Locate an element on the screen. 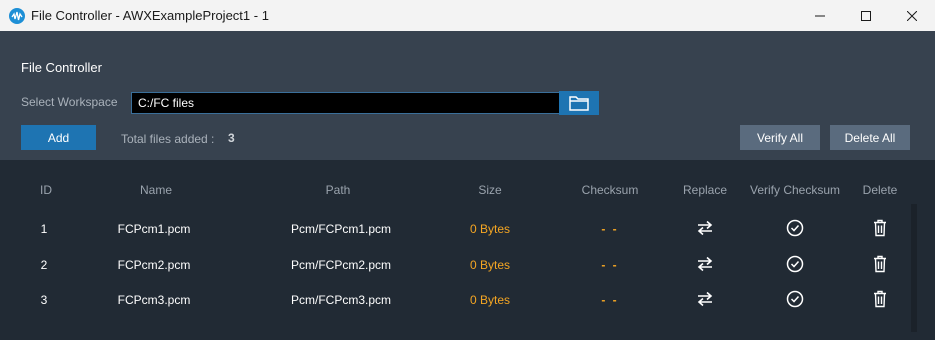 The width and height of the screenshot is (935, 340). browse-folder-button is located at coordinates (579, 103).